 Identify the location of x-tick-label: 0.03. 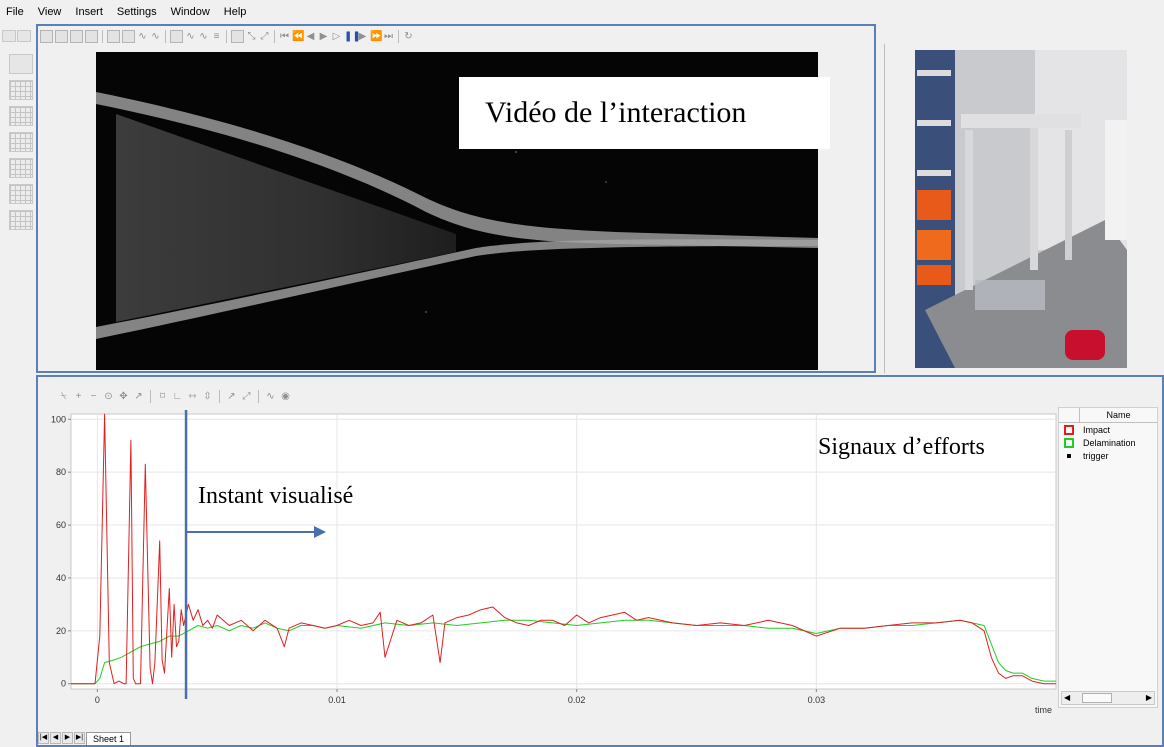
(817, 700).